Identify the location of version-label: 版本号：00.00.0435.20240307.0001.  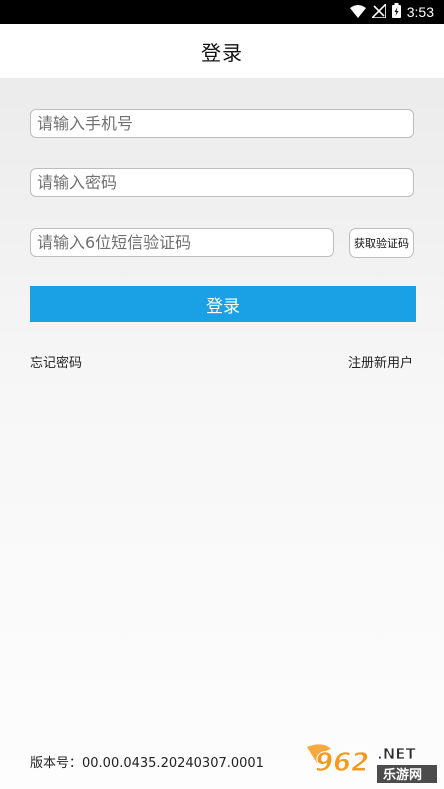
(147, 763).